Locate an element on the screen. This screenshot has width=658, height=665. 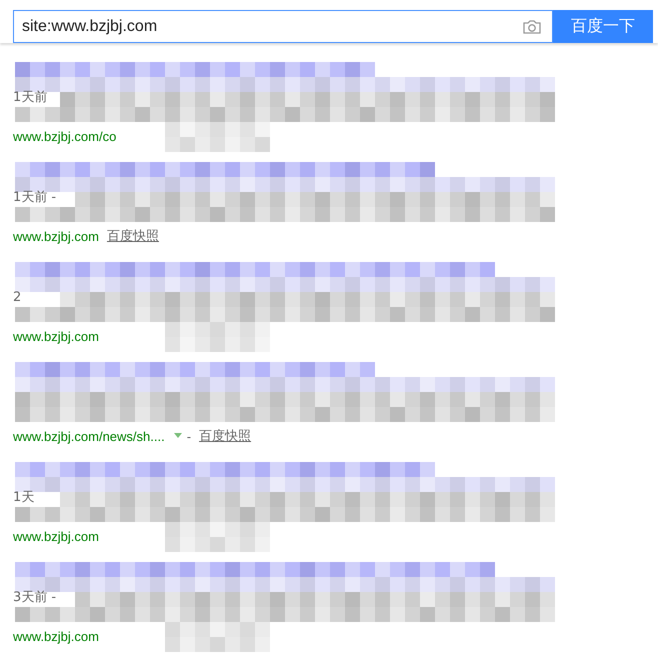
search-field: site:www.bzjbj.com is located at coordinates (283, 26).